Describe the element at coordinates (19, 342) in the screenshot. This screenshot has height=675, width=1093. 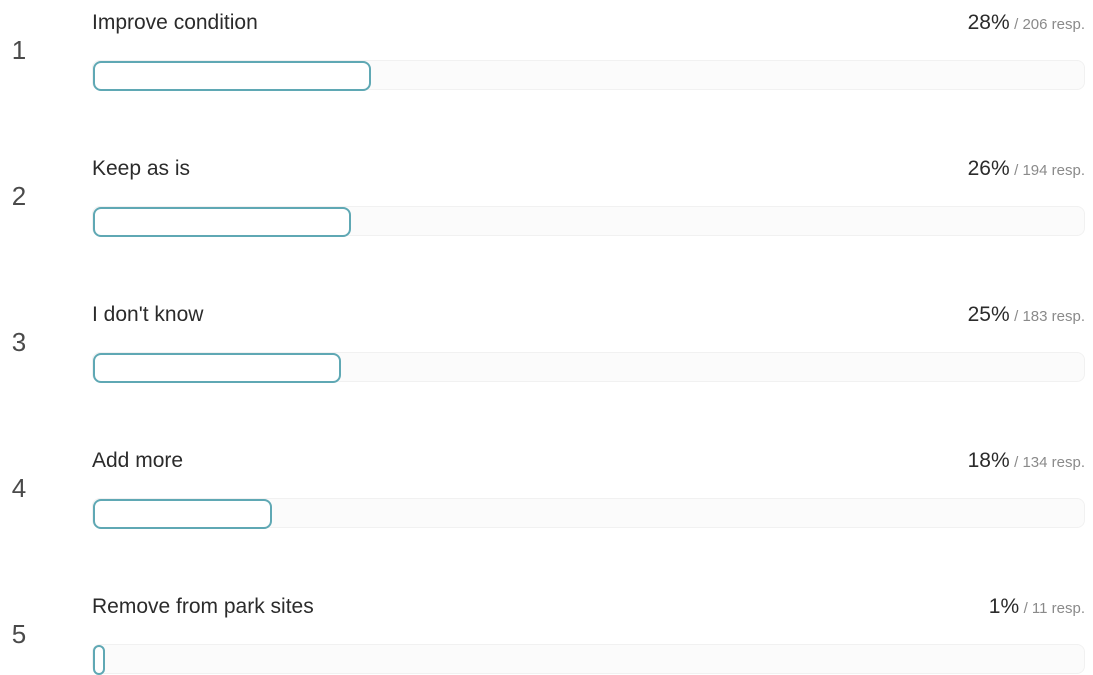
I see `row-rank: 3` at that location.